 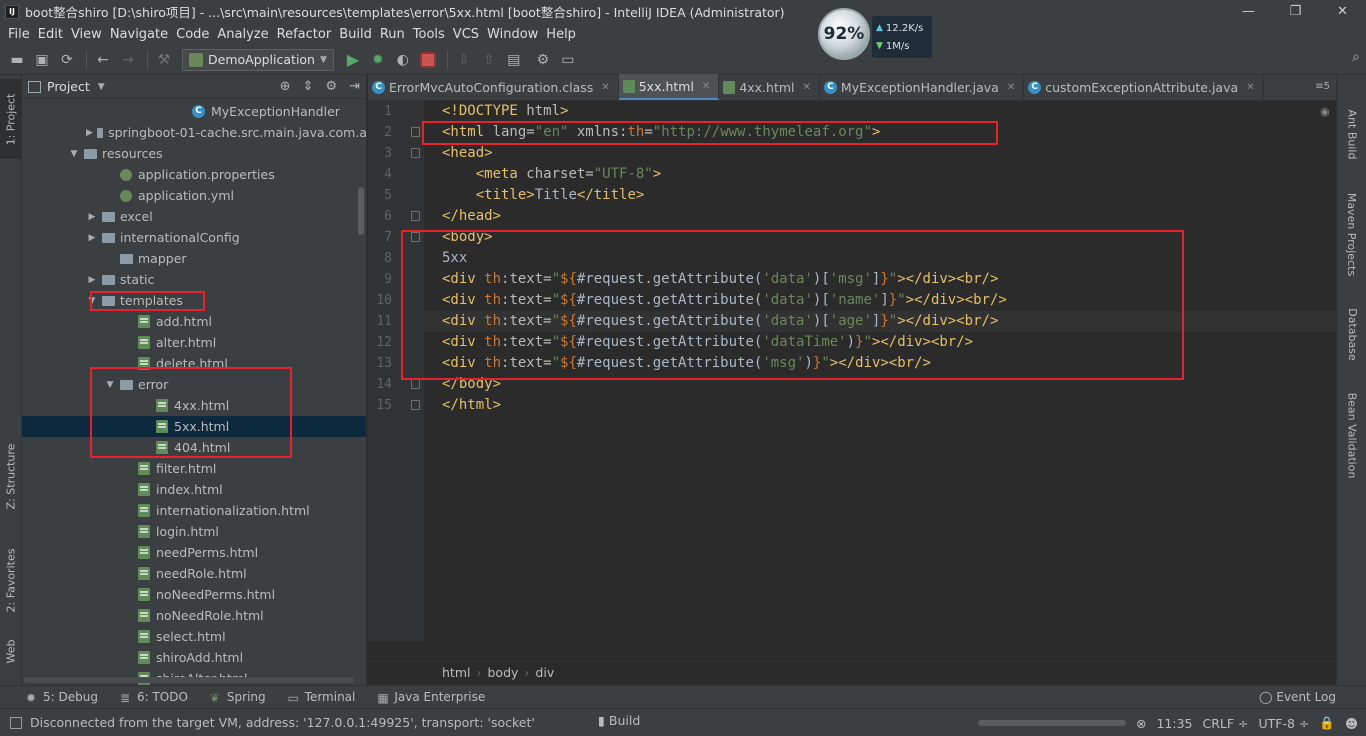 I want to click on debug-icon: ✹, so click(x=378, y=60).